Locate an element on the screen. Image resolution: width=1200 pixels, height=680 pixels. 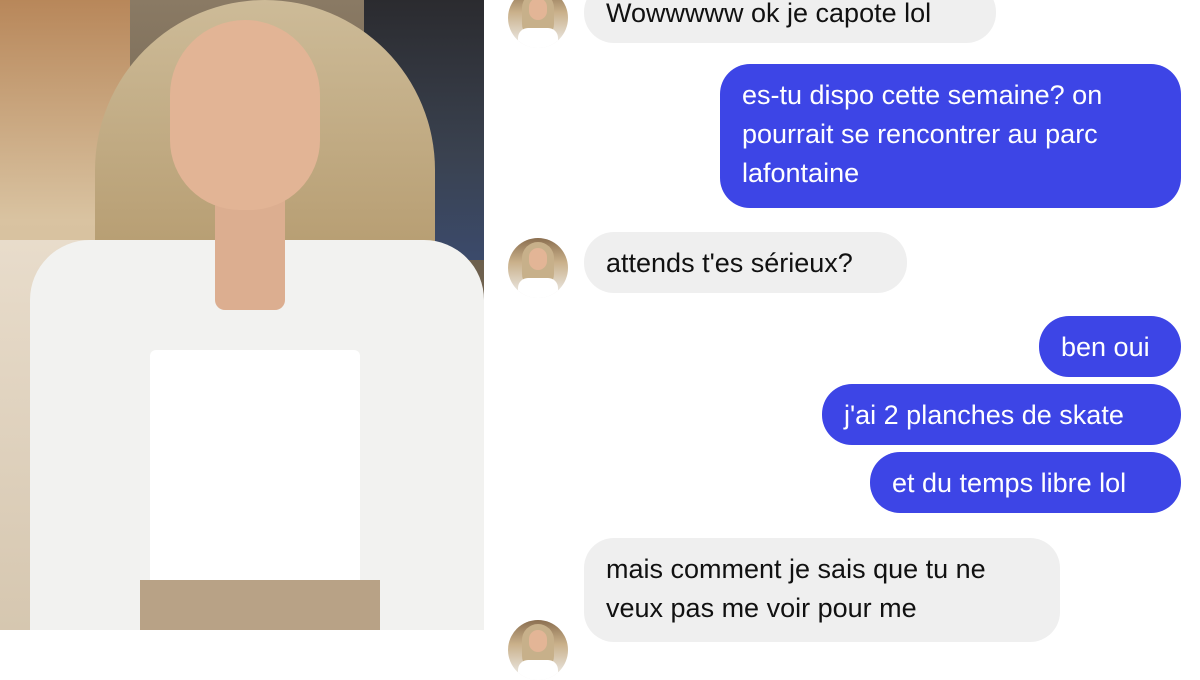
photo-skirt is located at coordinates (260, 605).